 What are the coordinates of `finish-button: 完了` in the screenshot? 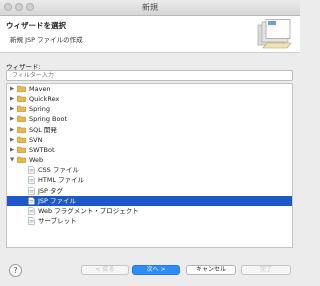 It's located at (266, 270).